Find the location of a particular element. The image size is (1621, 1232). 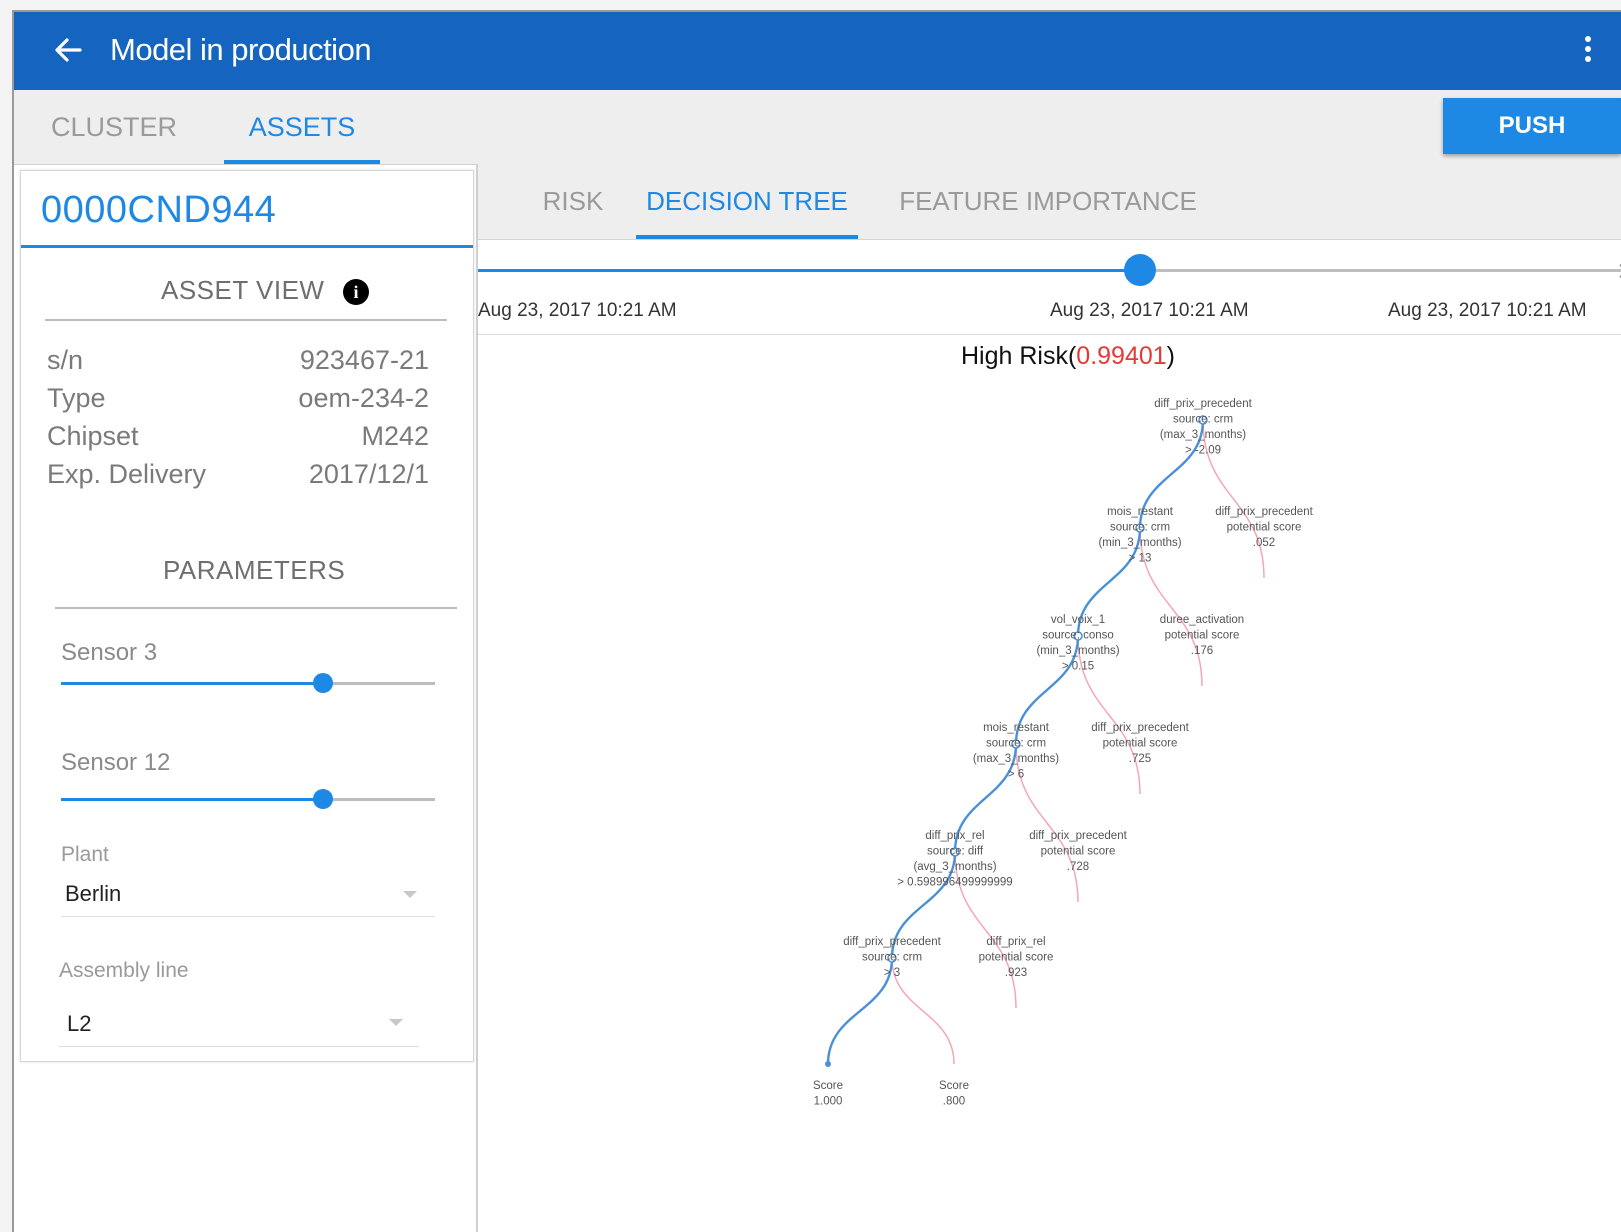

assembly-line-select: L2 is located at coordinates (239, 1022).